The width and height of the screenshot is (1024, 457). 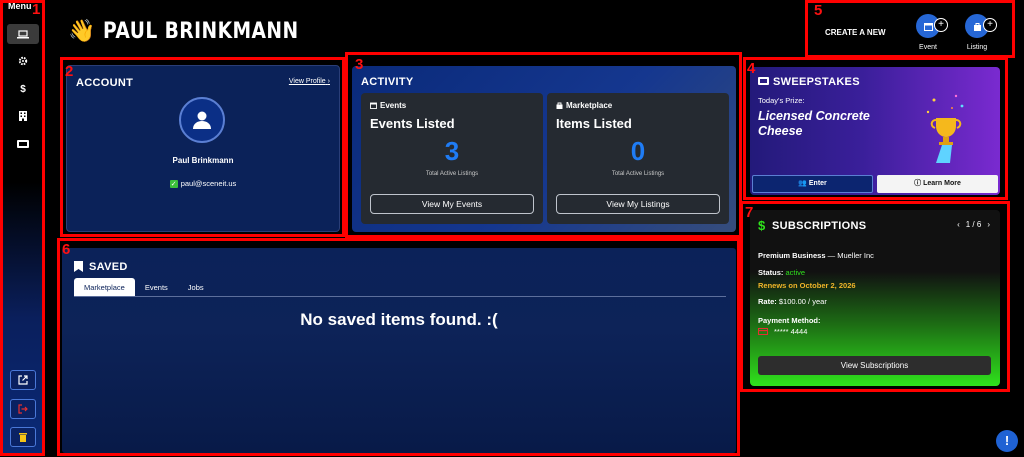 I want to click on trophy-icon, so click(x=945, y=128).